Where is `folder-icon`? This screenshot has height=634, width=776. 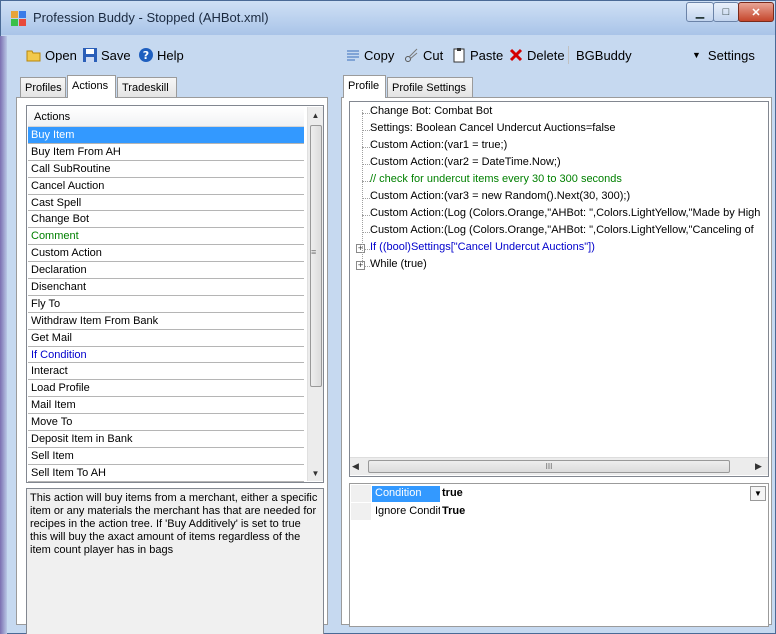
folder-icon is located at coordinates (34, 55).